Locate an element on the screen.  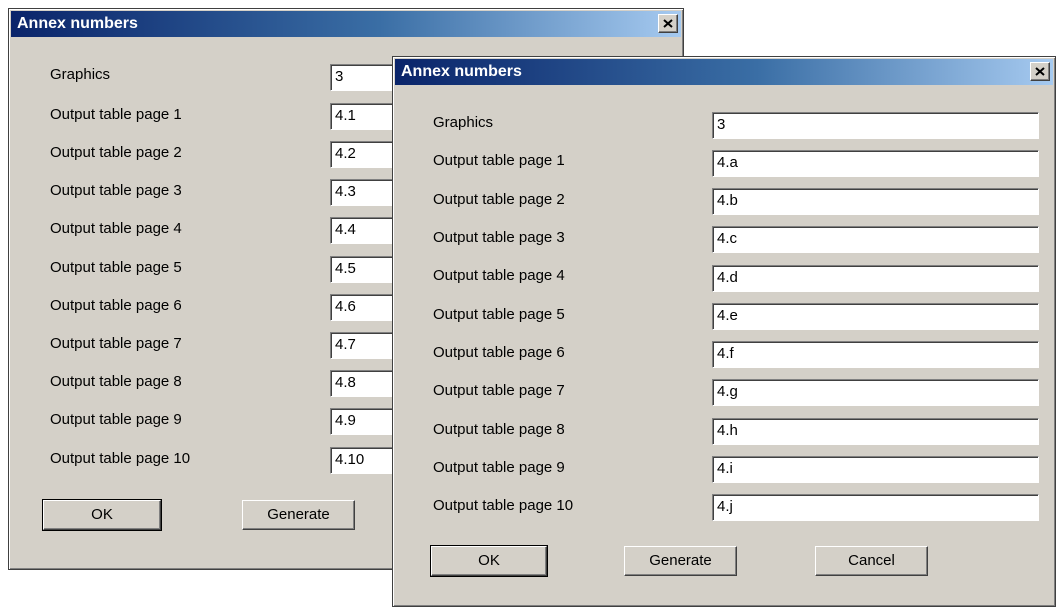
output-page-1-input: 4.1 is located at coordinates (365, 116).